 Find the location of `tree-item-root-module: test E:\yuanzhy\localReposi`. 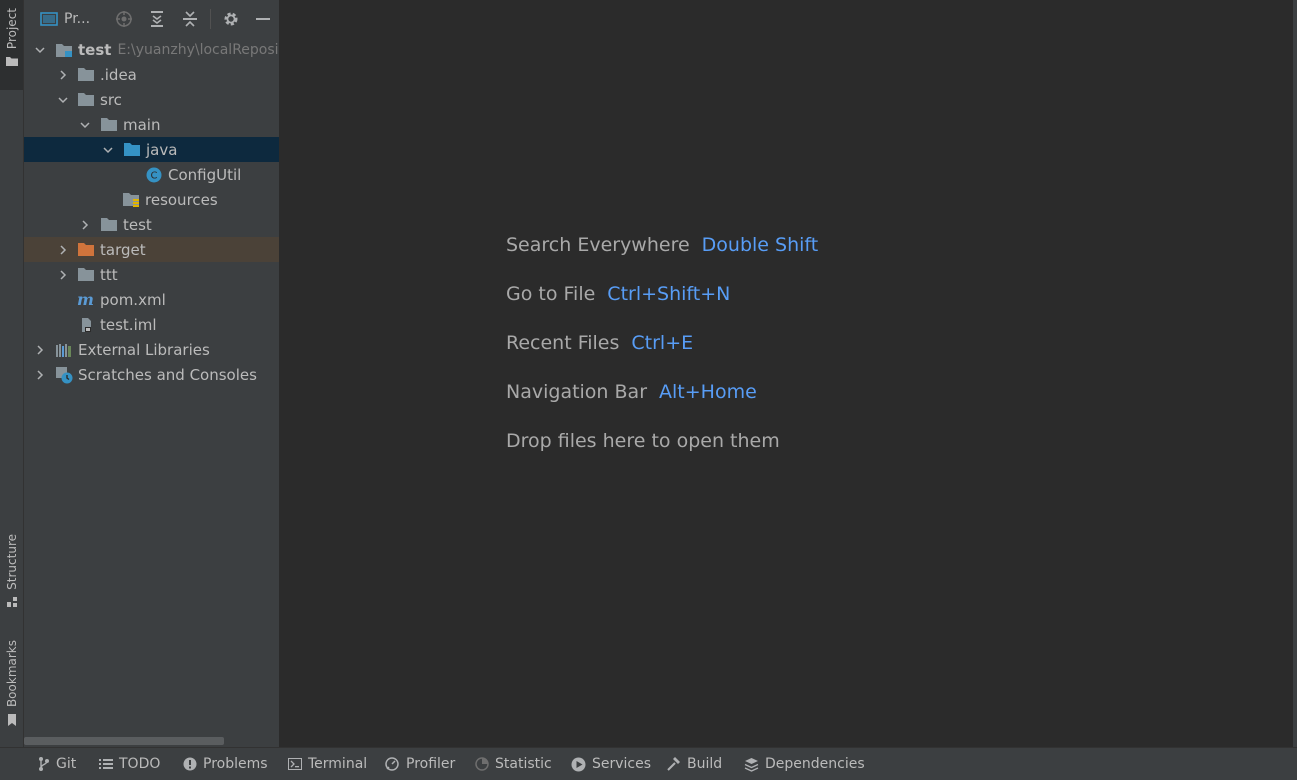

tree-item-root-module: test E:\yuanzhy\localReposi is located at coordinates (151, 49).